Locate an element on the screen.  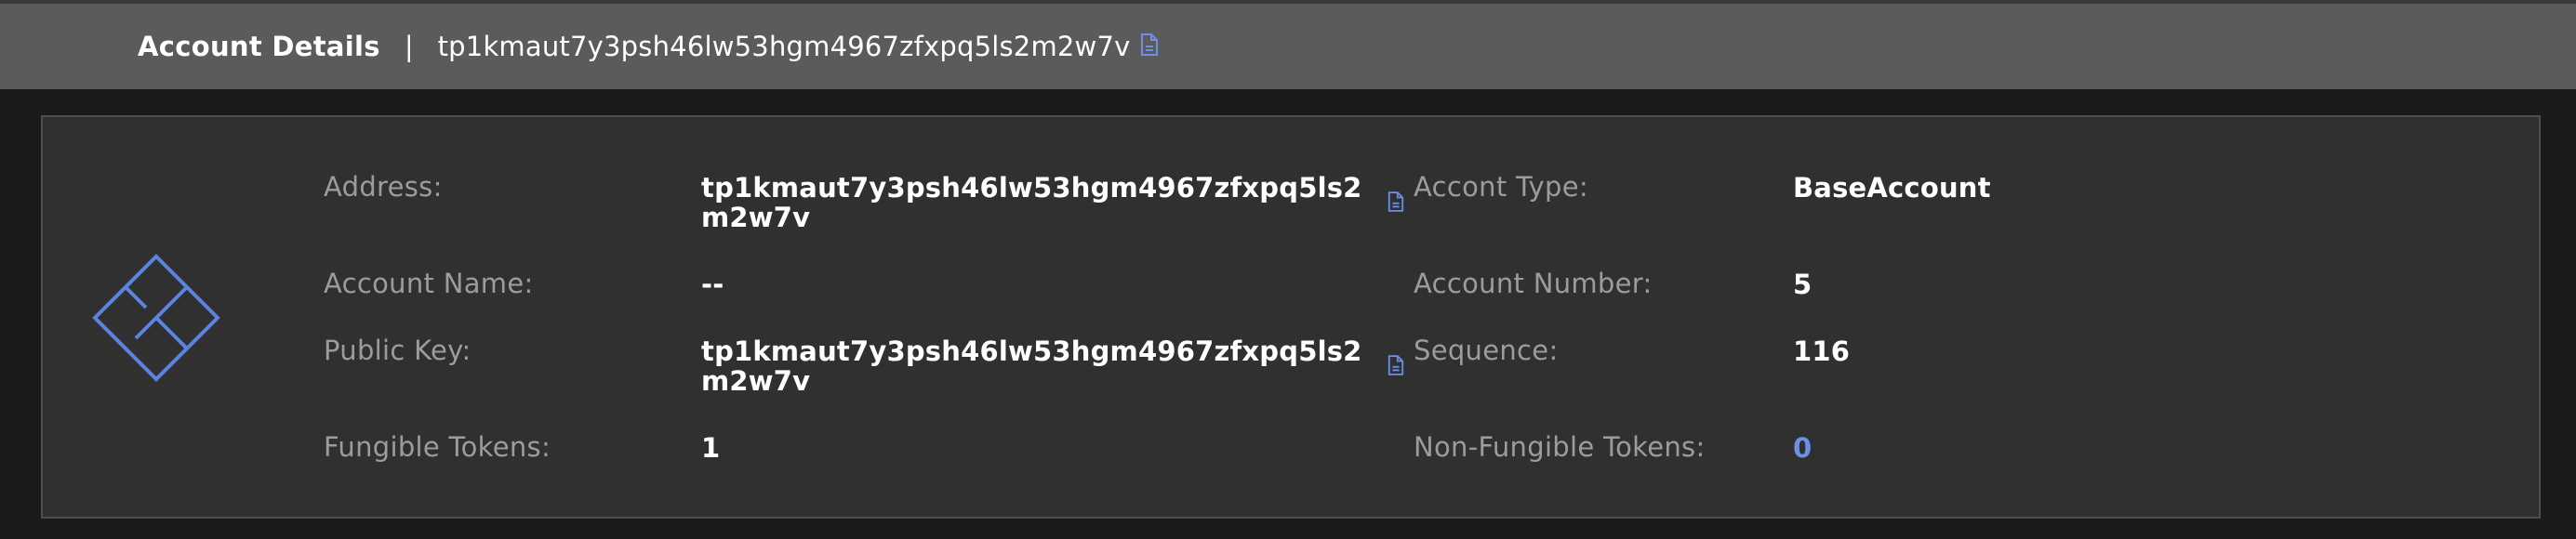
sequence-label: Sequence: is located at coordinates (1486, 350).